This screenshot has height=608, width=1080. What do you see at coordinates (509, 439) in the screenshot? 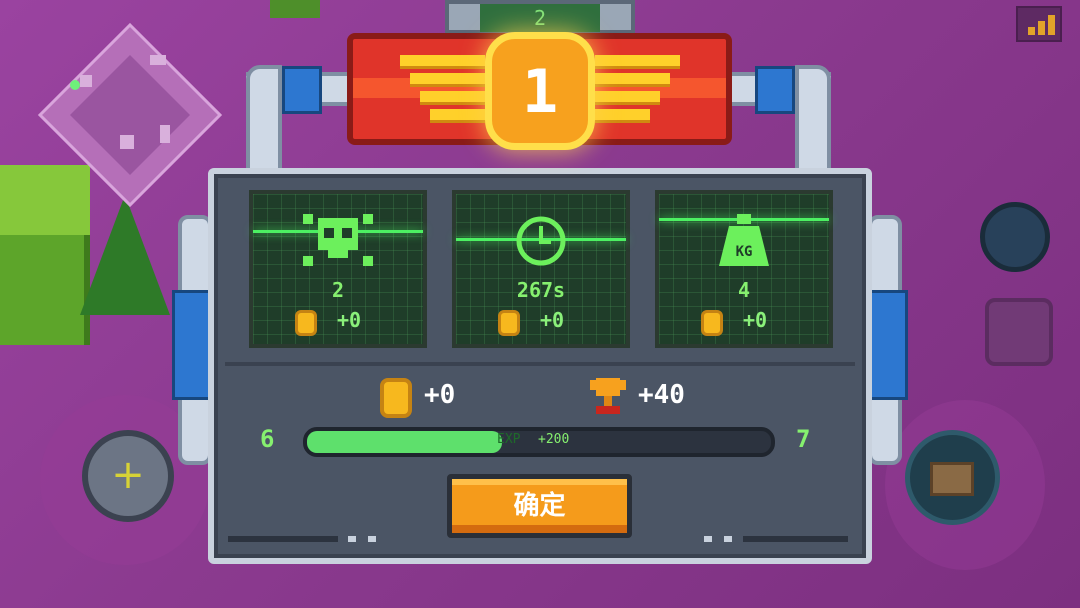
I see `exp-label: EXP` at bounding box center [509, 439].